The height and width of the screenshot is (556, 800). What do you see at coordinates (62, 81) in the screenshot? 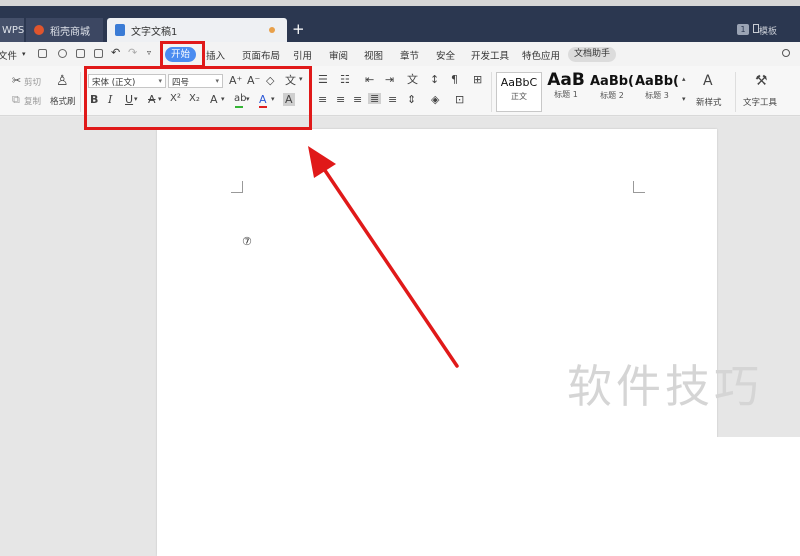
I see `format-painter-icon: ♙` at bounding box center [62, 81].